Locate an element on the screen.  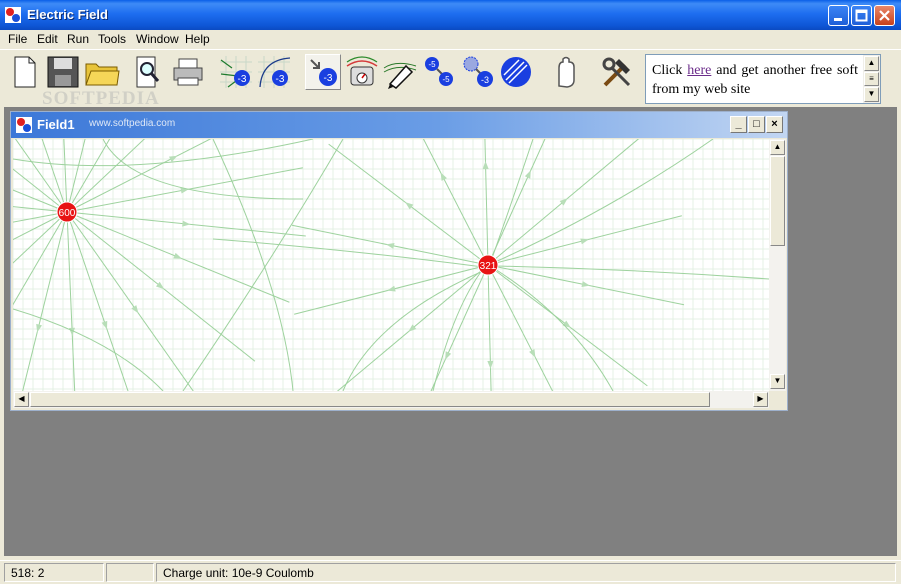
window-title: Electric Field is located at coordinates (67, 14).